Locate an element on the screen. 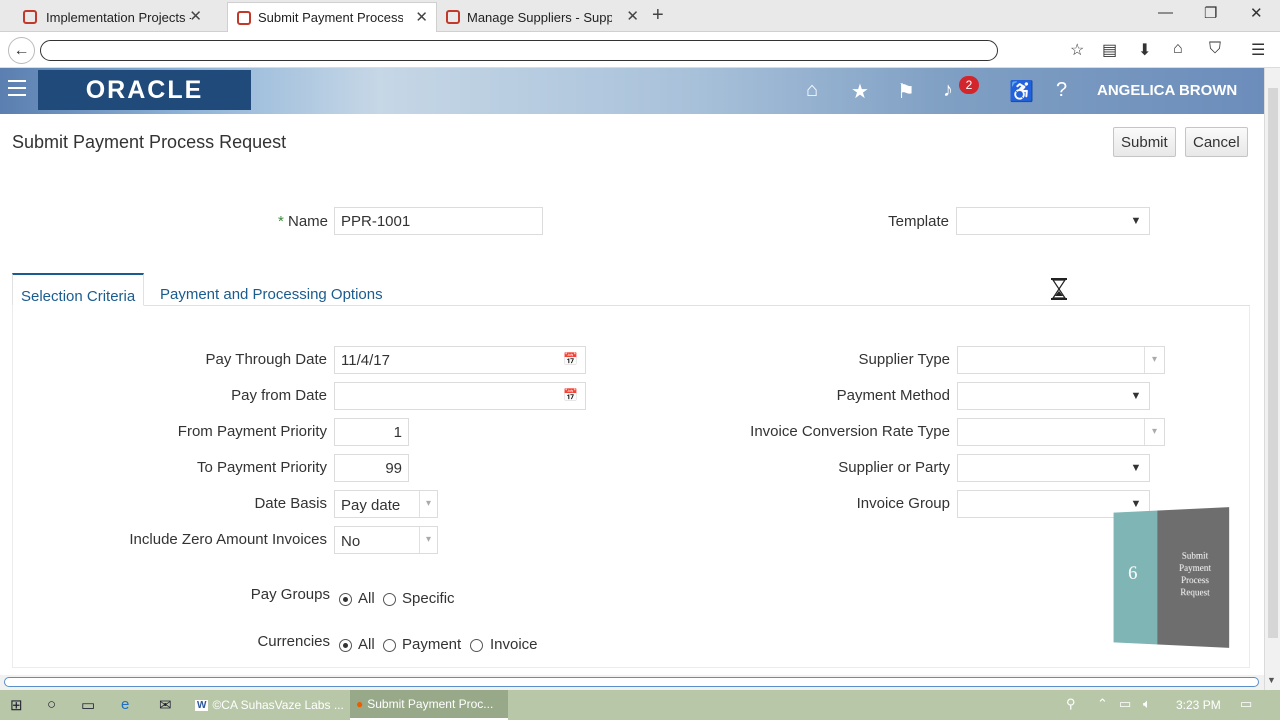 Image resolution: width=1280 pixels, height=720 pixels. page-title: Submit Payment Process Request is located at coordinates (149, 142).